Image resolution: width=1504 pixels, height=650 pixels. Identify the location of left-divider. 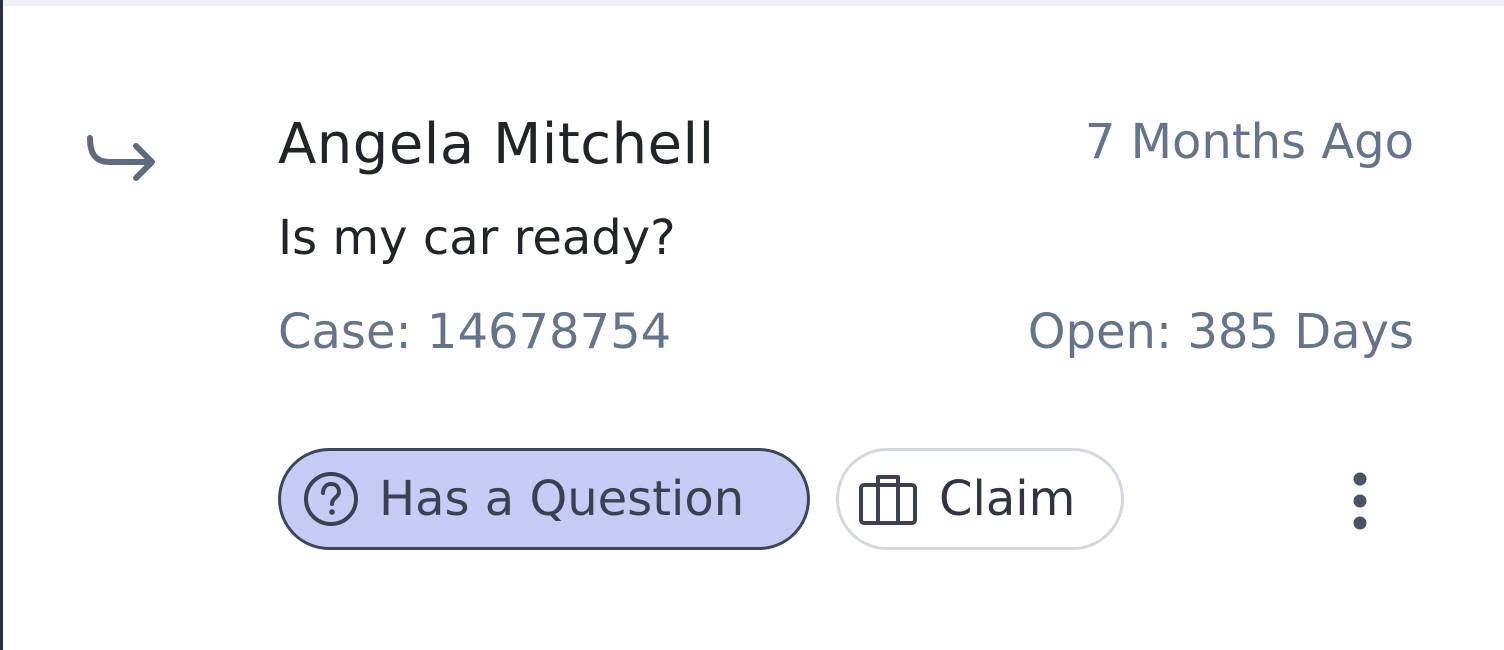
(1, 325).